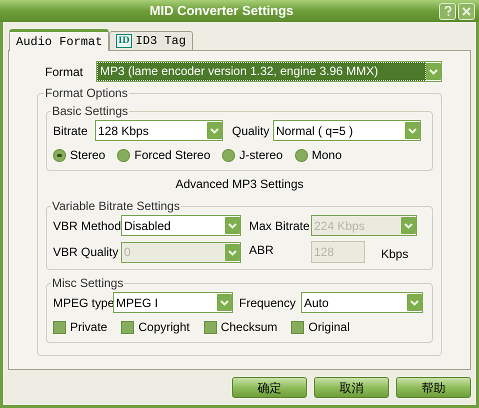 This screenshot has height=408, width=479. I want to click on field-label: Format, so click(64, 72).